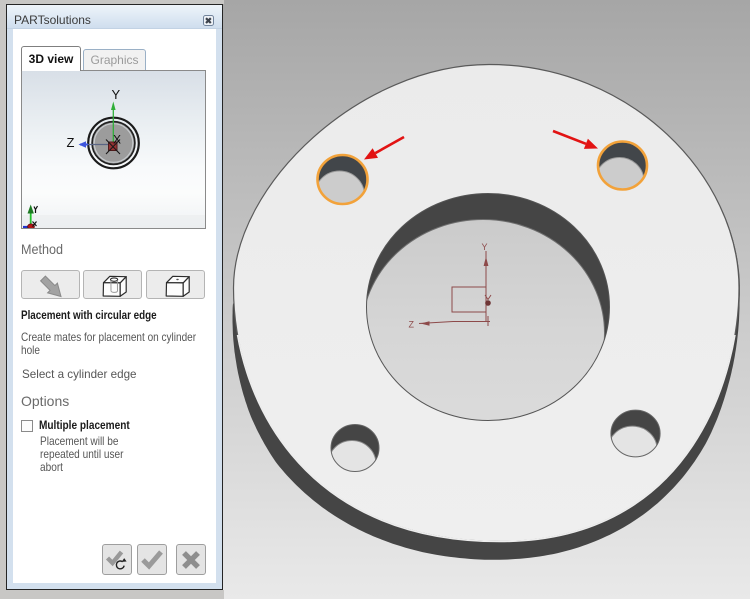 The height and width of the screenshot is (599, 750). Describe the element at coordinates (117, 140) in the screenshot. I see `svg-text: X` at that location.